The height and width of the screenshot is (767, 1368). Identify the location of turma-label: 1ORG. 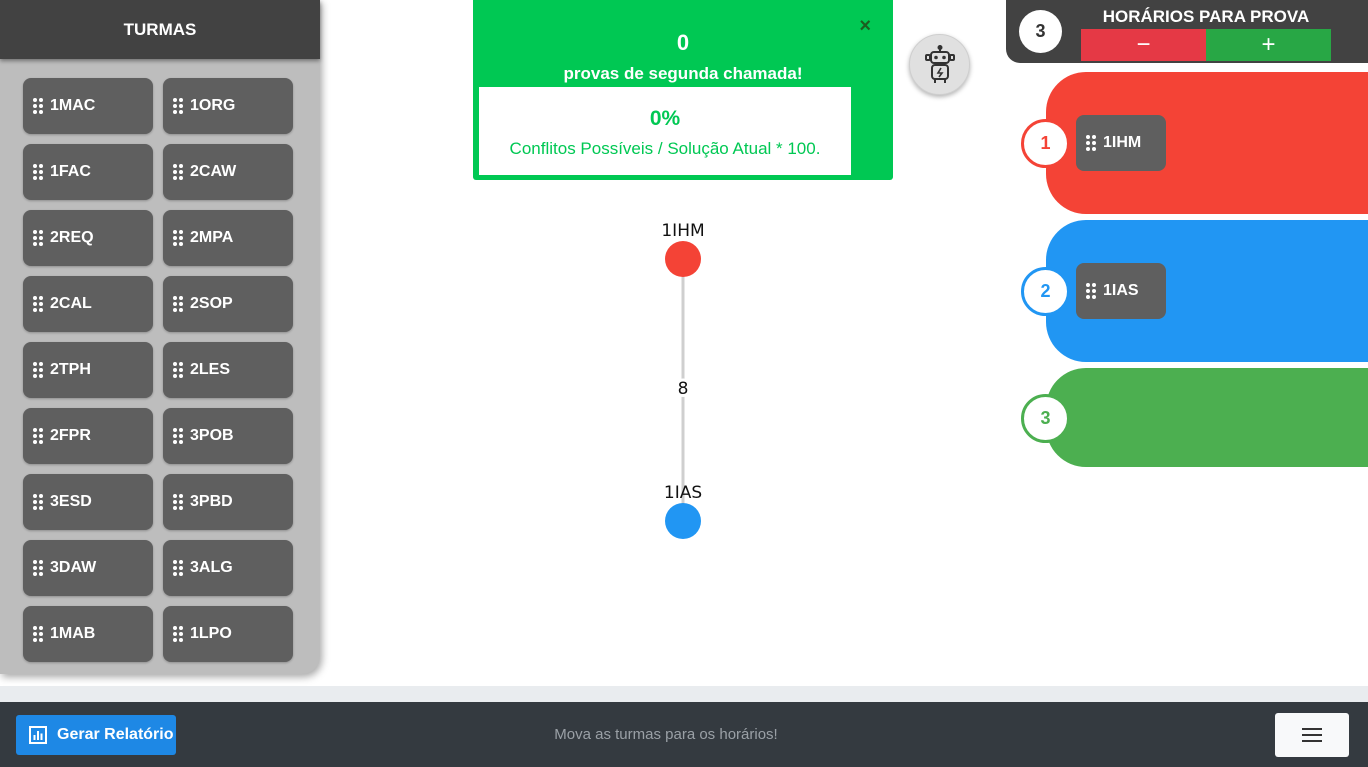
(213, 105).